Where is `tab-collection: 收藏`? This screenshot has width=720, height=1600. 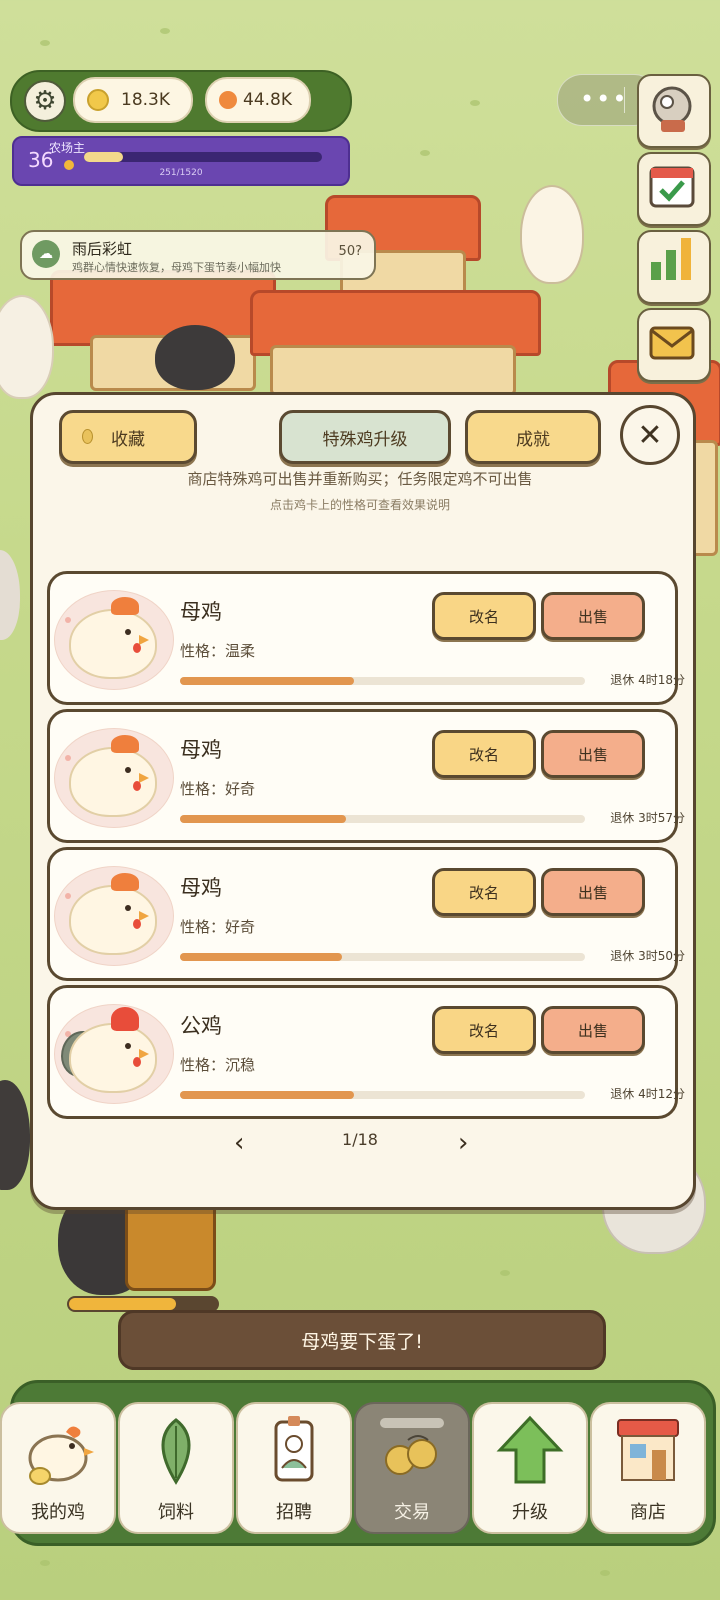 tab-collection: 收藏 is located at coordinates (128, 437).